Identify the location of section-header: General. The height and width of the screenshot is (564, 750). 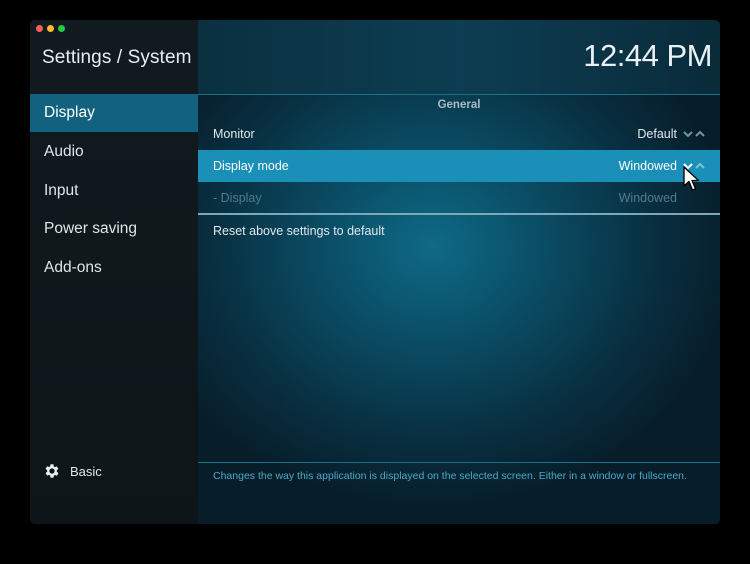
(459, 105).